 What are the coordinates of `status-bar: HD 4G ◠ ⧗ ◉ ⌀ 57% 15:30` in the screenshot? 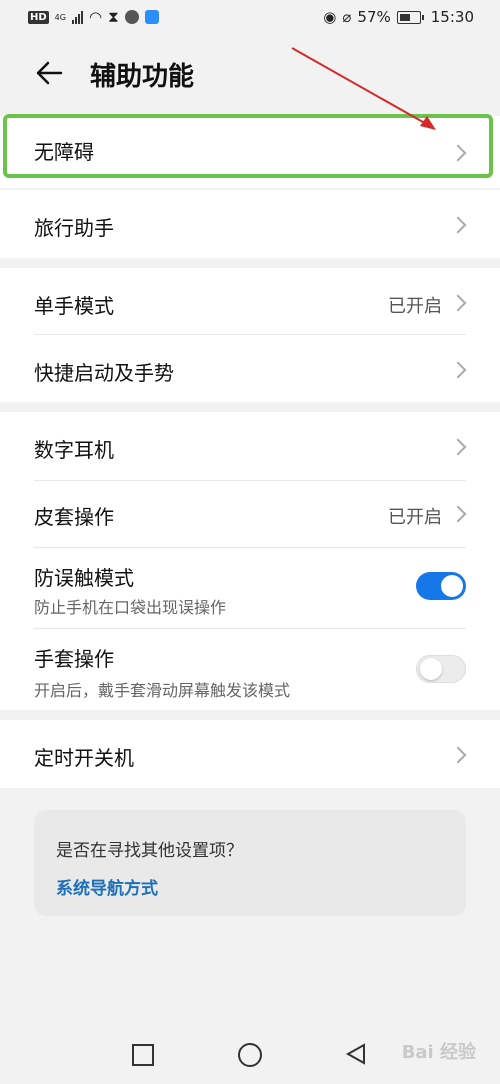 It's located at (250, 18).